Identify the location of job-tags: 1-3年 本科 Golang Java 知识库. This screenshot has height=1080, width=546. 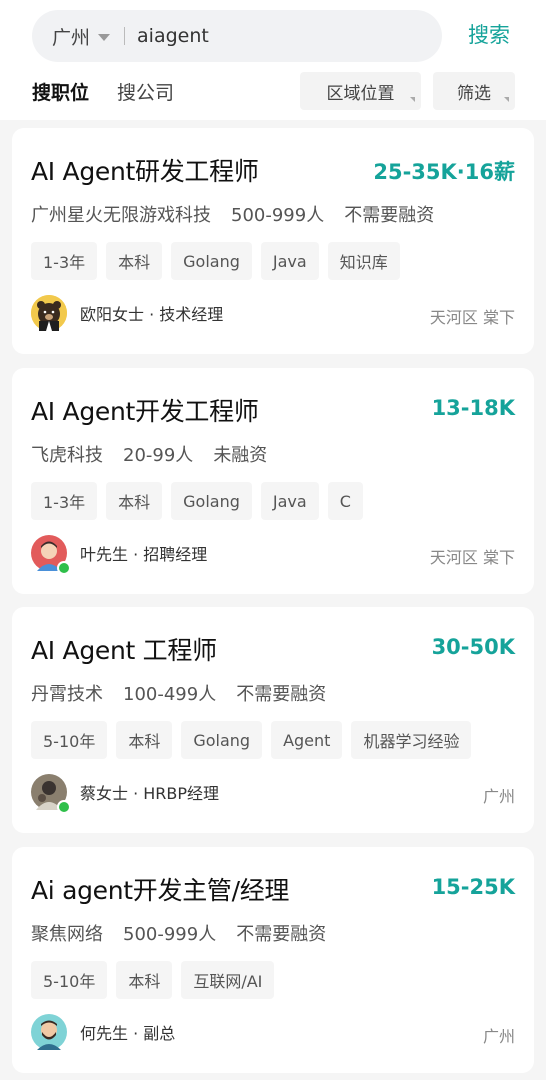
(220, 261).